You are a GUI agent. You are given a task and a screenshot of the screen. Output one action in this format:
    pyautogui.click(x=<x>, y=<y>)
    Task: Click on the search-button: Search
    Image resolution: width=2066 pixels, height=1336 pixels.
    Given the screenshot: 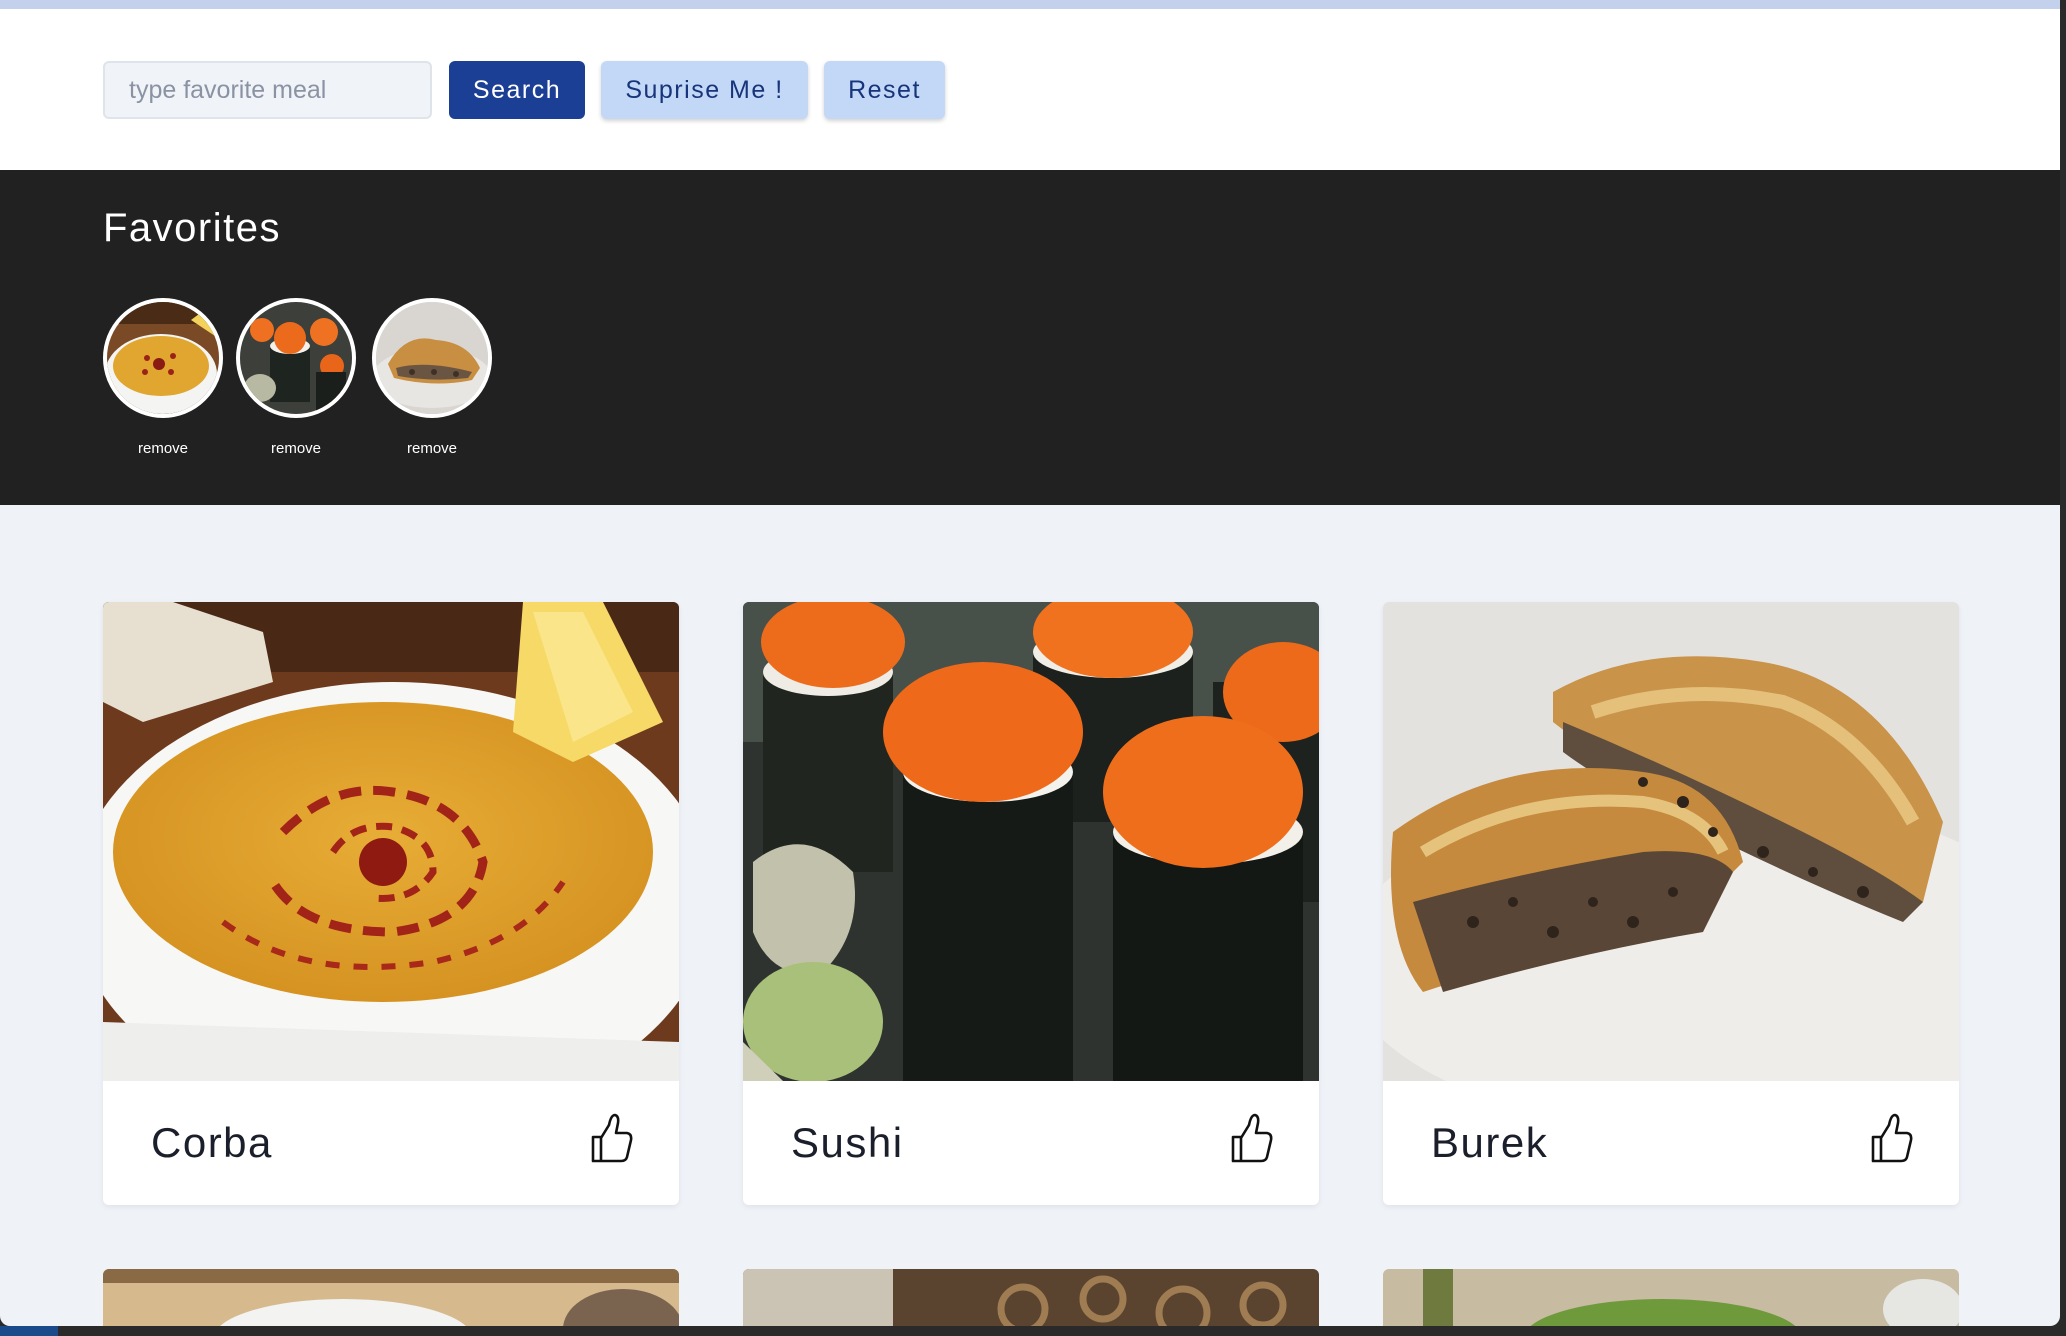 What is the action you would take?
    pyautogui.click(x=517, y=90)
    